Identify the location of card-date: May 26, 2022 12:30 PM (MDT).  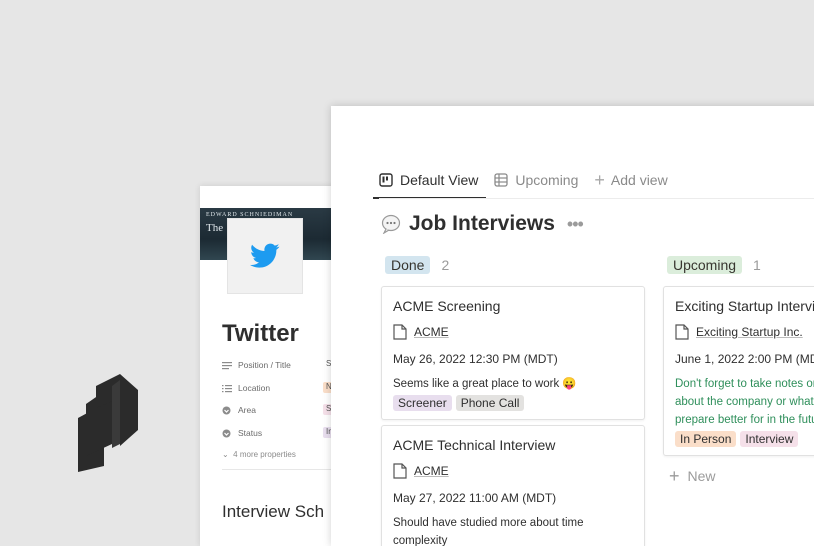
(475, 359).